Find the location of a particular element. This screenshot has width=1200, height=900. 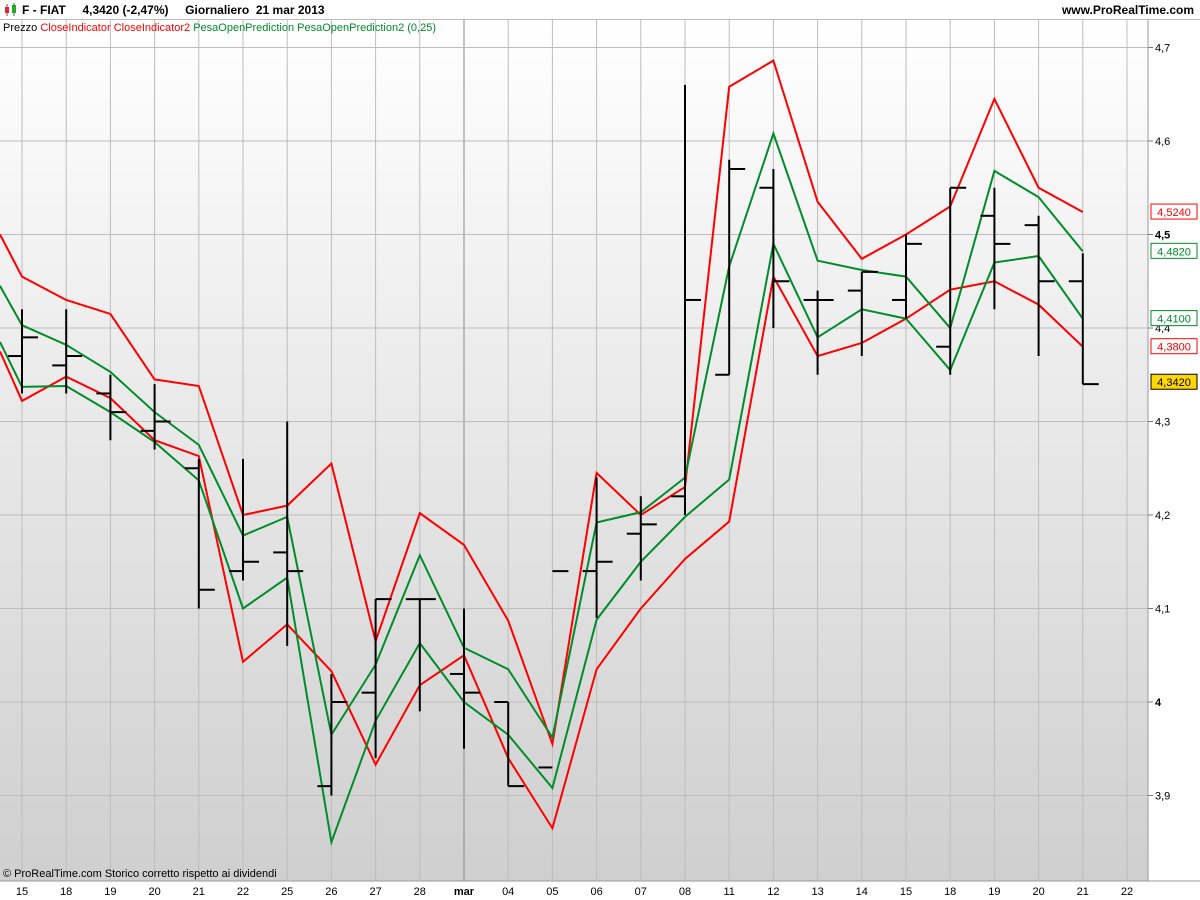

x-tick-label: 04 is located at coordinates (508, 892).